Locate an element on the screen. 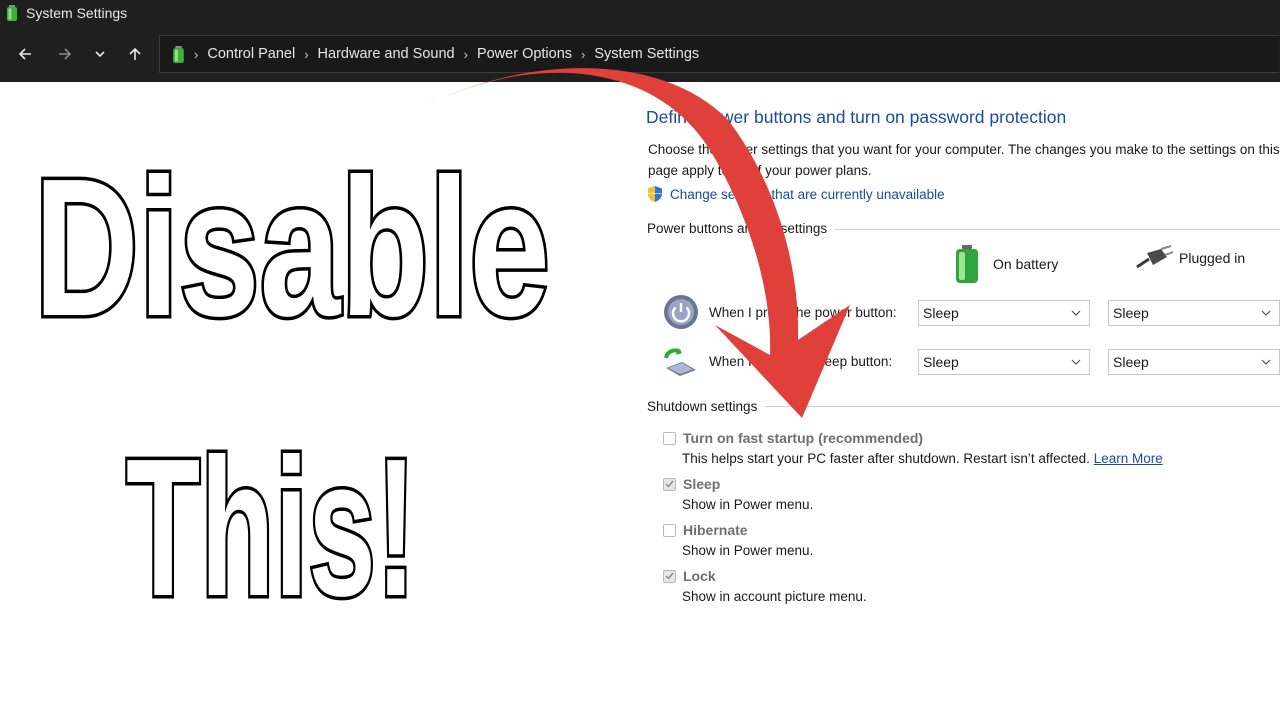 This screenshot has width=1280, height=720. arrow-right-icon is located at coordinates (65, 54).